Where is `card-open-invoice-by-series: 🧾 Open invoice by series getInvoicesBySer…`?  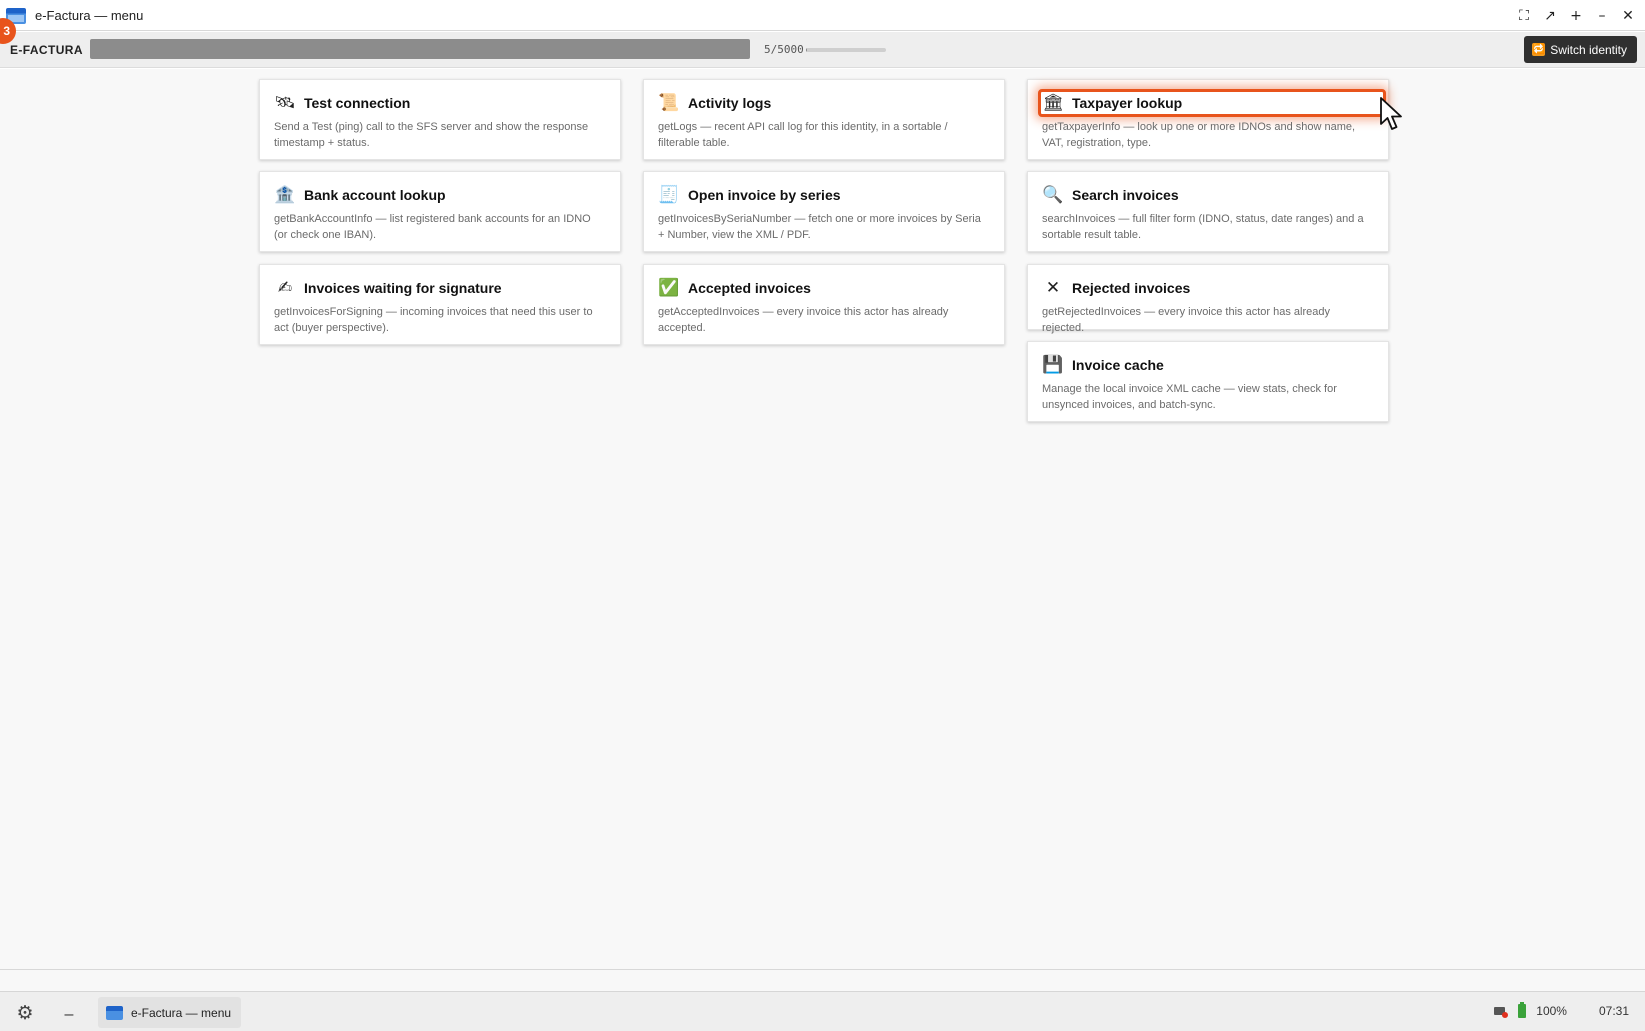
card-open-invoice-by-series: 🧾 Open invoice by series getInvoicesBySer… is located at coordinates (824, 211).